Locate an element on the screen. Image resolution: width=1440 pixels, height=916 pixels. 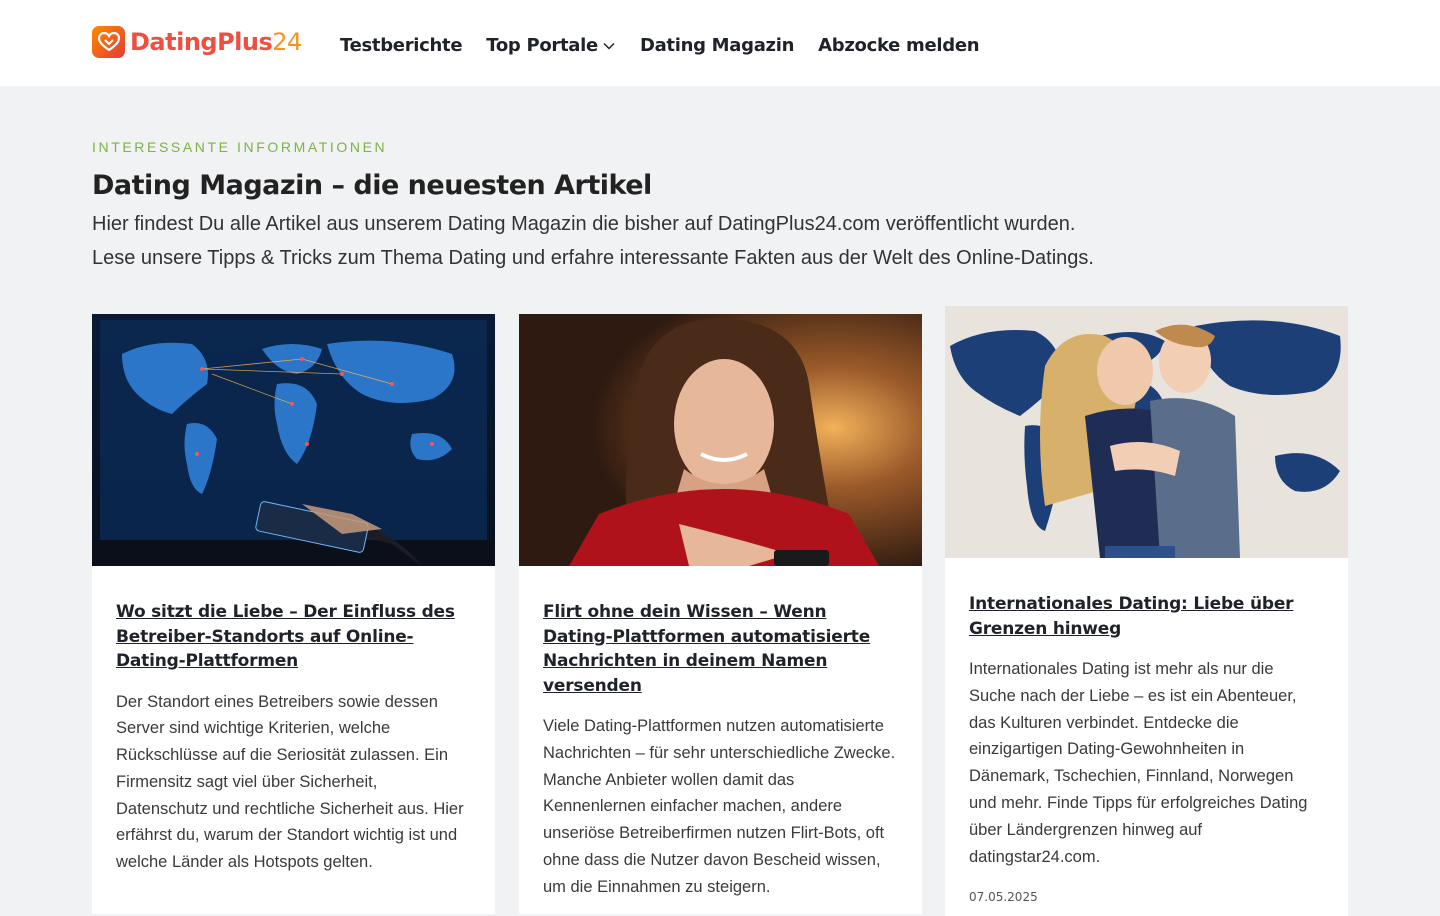
logo-text-dating: Dating is located at coordinates (174, 42).